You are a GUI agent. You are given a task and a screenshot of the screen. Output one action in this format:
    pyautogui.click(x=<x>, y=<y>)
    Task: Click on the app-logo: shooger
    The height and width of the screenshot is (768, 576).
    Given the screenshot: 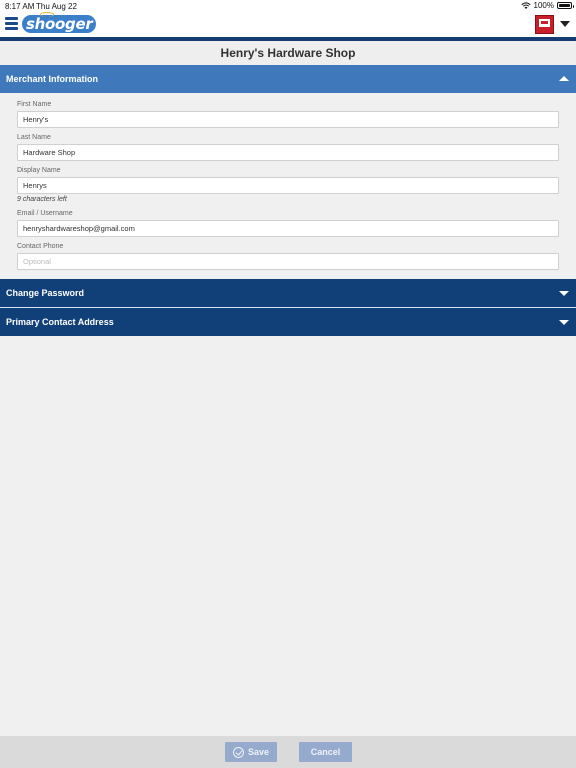 What is the action you would take?
    pyautogui.click(x=59, y=23)
    